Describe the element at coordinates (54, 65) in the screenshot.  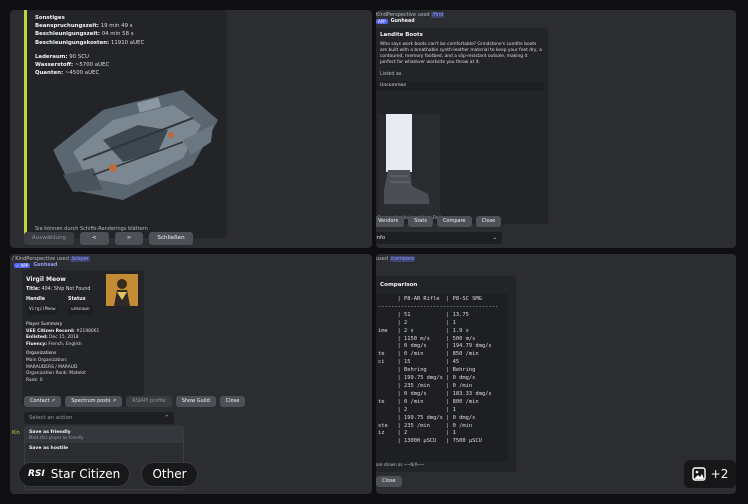
I see `stat-label: Wasserstoff:` at that location.